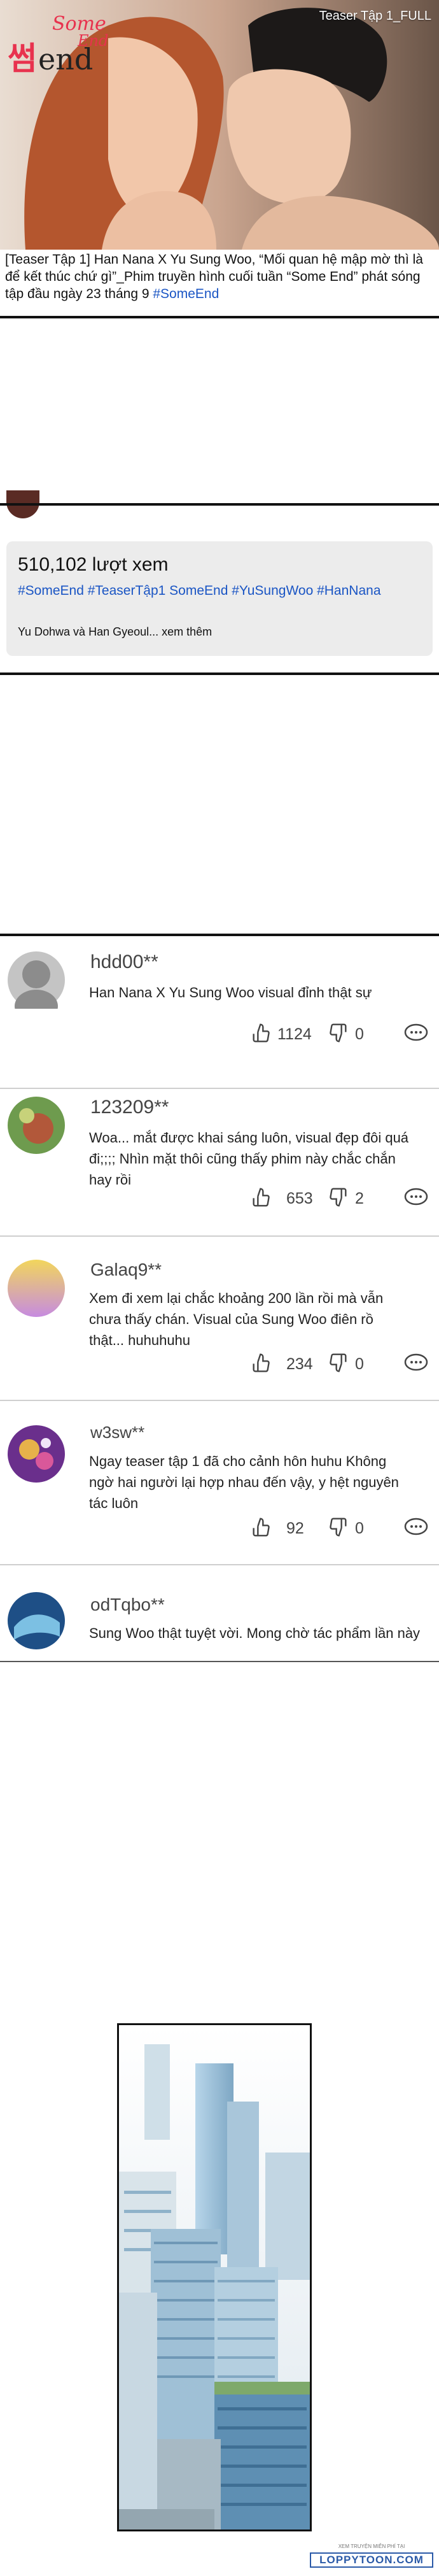 The width and height of the screenshot is (439, 2576). What do you see at coordinates (371, 2547) in the screenshot?
I see `watermark-tagline: XEM TRUYỆN MIỄN PHÍ TẠI` at bounding box center [371, 2547].